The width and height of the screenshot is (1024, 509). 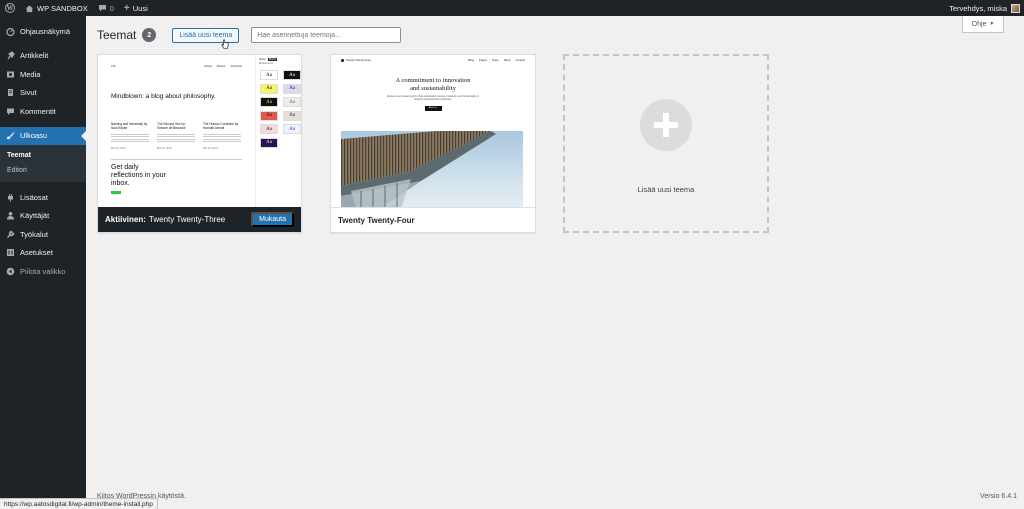 I want to click on sidebar-item-appearance: Ulkoasu, so click(x=43, y=135).